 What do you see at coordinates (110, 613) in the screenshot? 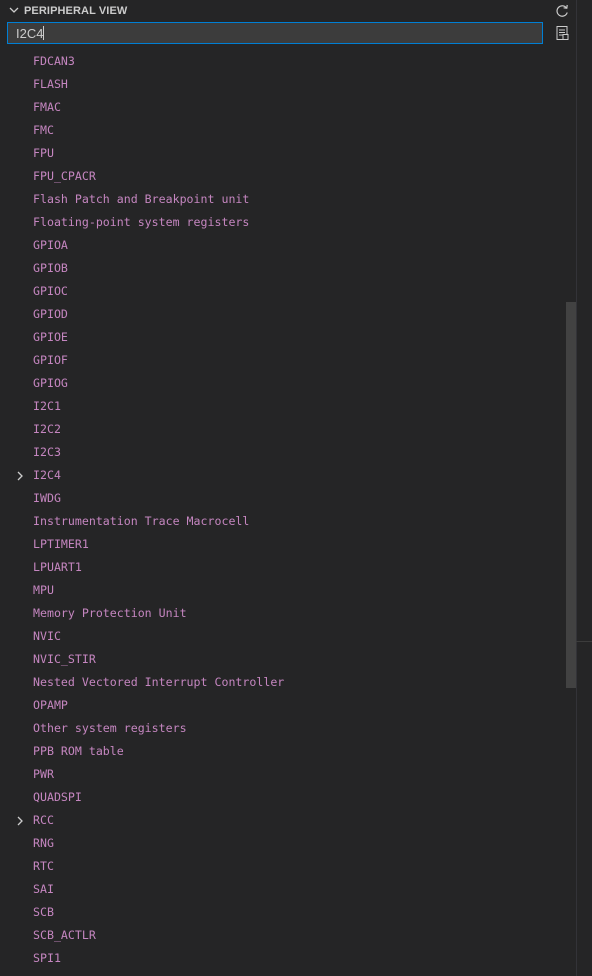
I see `tree-item-label: Memory Protection Unit` at bounding box center [110, 613].